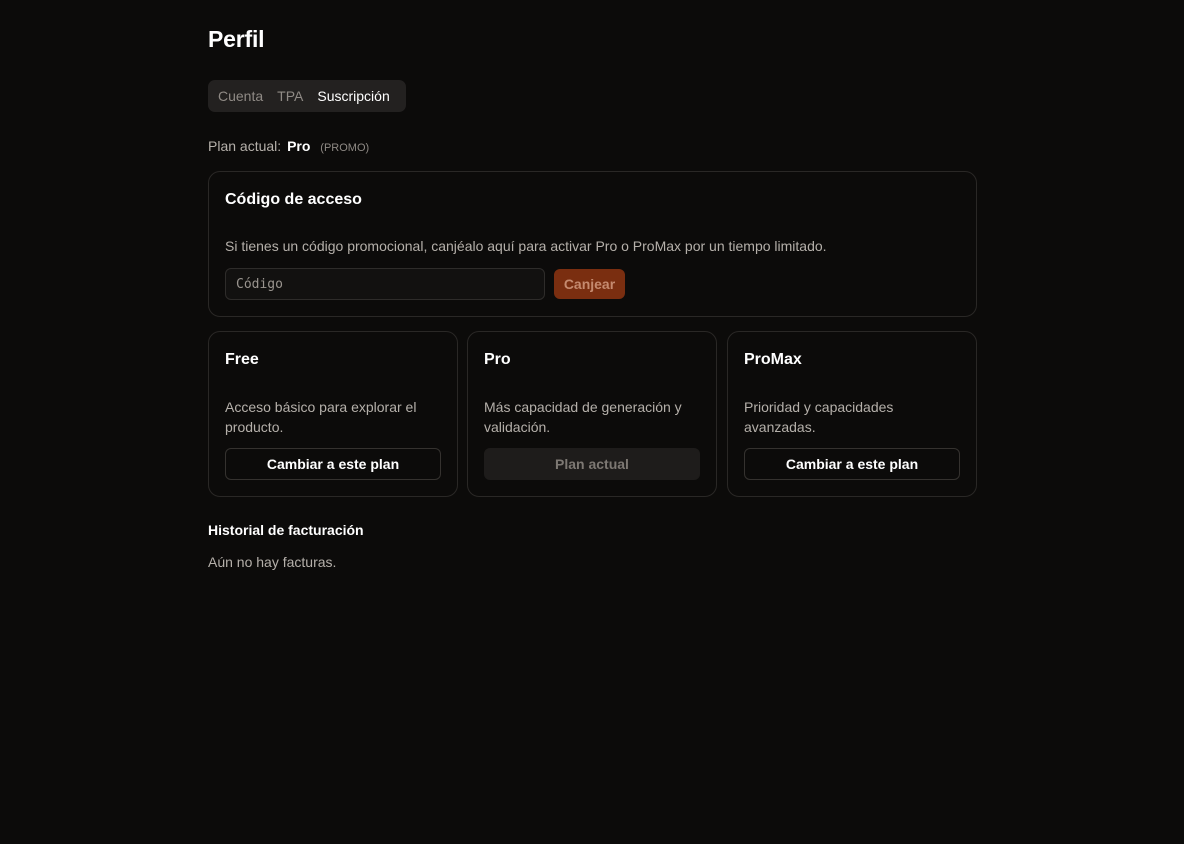 Image resolution: width=1184 pixels, height=844 pixels. What do you see at coordinates (299, 146) in the screenshot?
I see `current-plan-name: Pro` at bounding box center [299, 146].